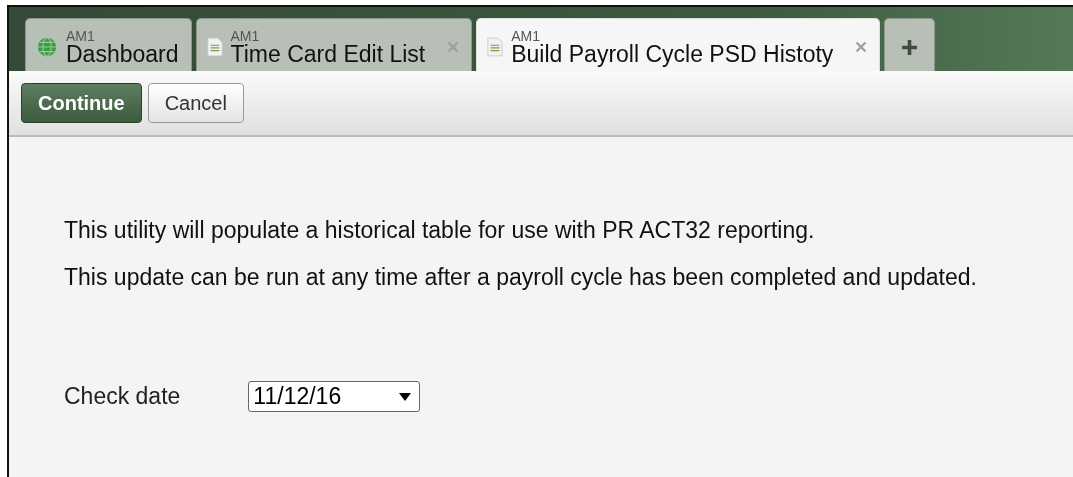 The height and width of the screenshot is (477, 1073). I want to click on description-text: This utility will populate a historical table for use with PR ACT32 reporting., so click(440, 230).